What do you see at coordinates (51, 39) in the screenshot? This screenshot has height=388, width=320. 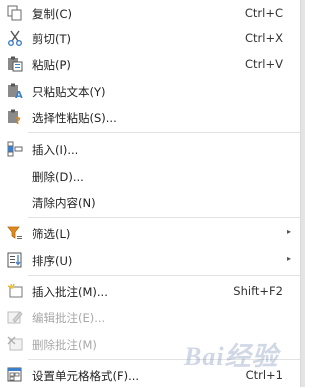 I see `menu-item-label: 剪切(T)` at bounding box center [51, 39].